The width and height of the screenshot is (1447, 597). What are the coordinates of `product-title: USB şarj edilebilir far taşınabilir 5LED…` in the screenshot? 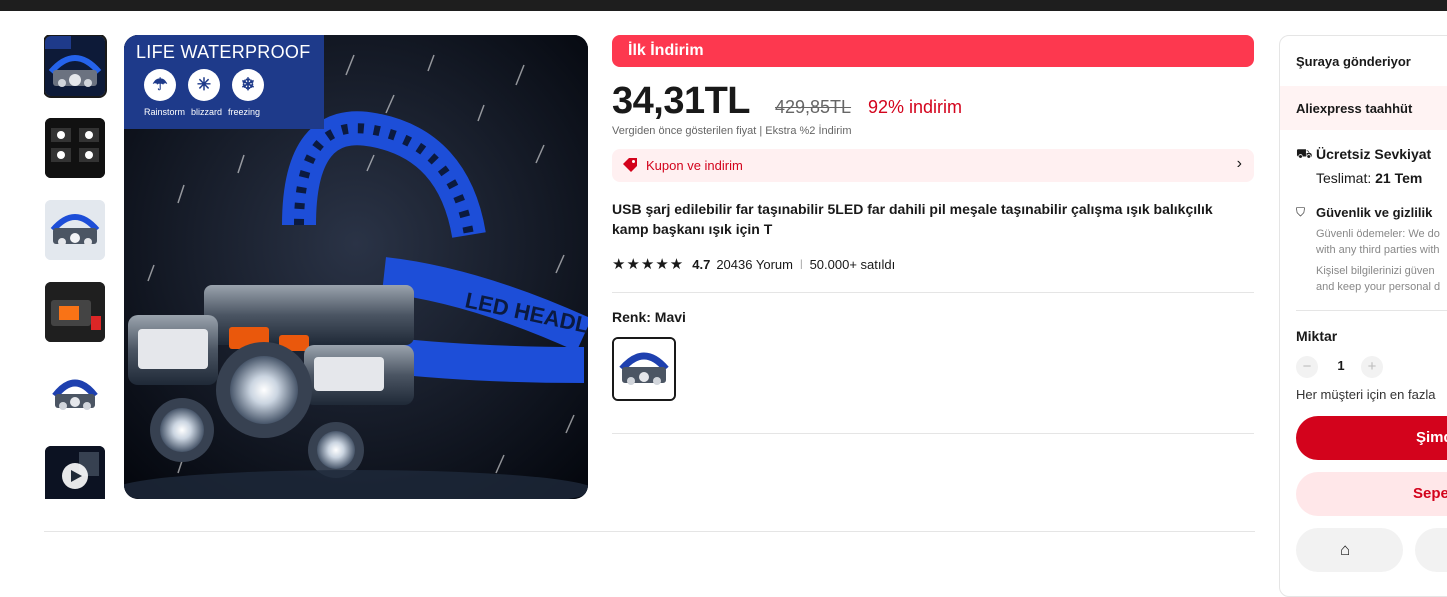 It's located at (912, 219).